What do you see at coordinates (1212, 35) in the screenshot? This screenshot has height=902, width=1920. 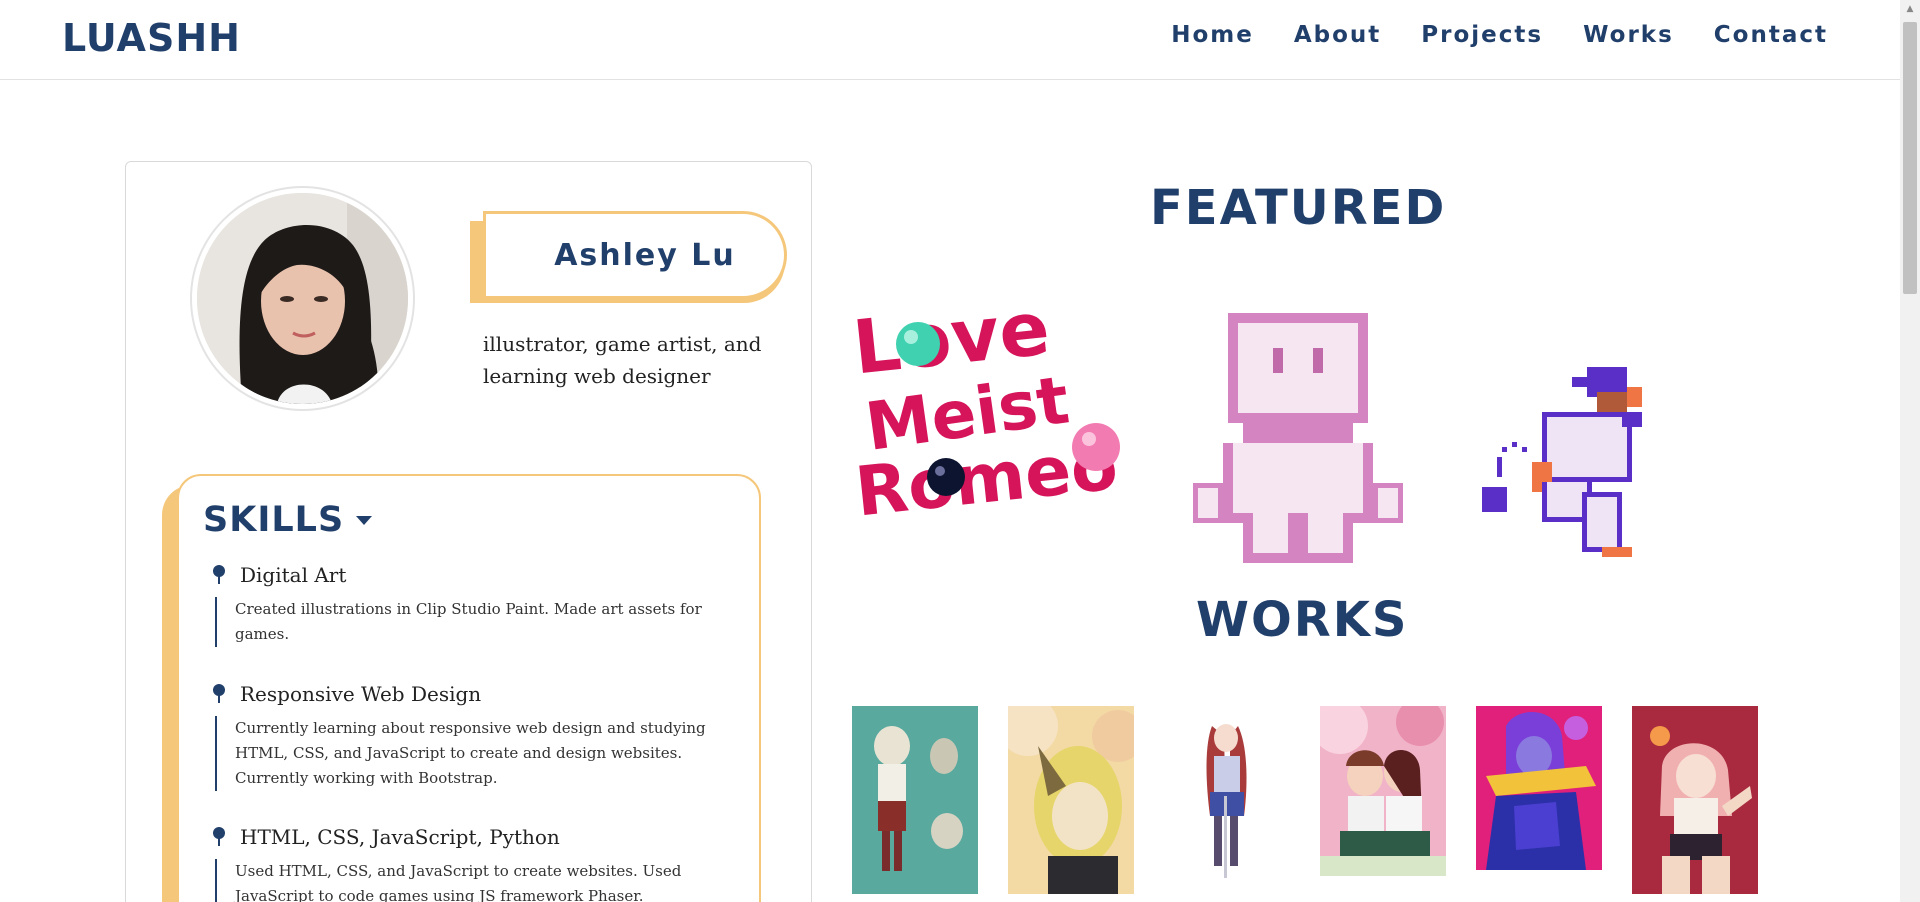 I see `nav-link-home: Home` at bounding box center [1212, 35].